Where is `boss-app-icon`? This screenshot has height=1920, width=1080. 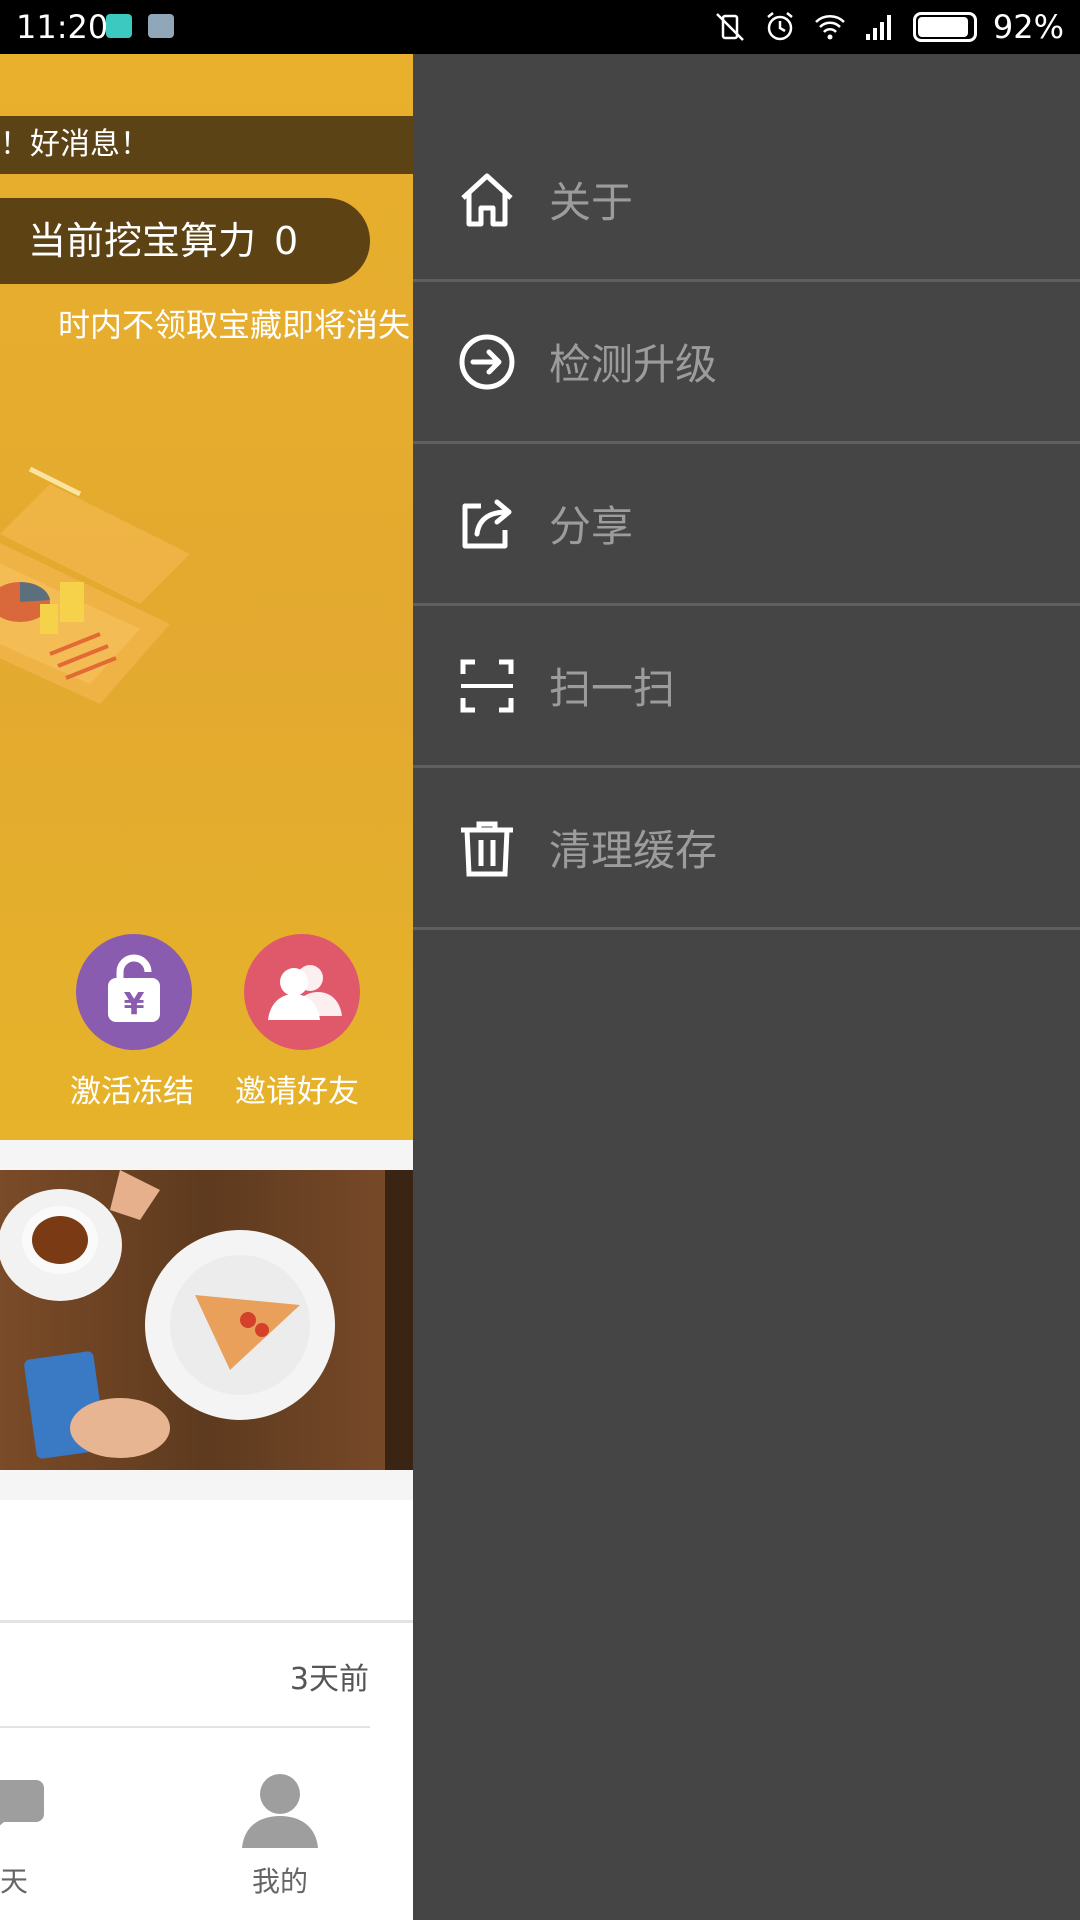 boss-app-icon is located at coordinates (119, 26).